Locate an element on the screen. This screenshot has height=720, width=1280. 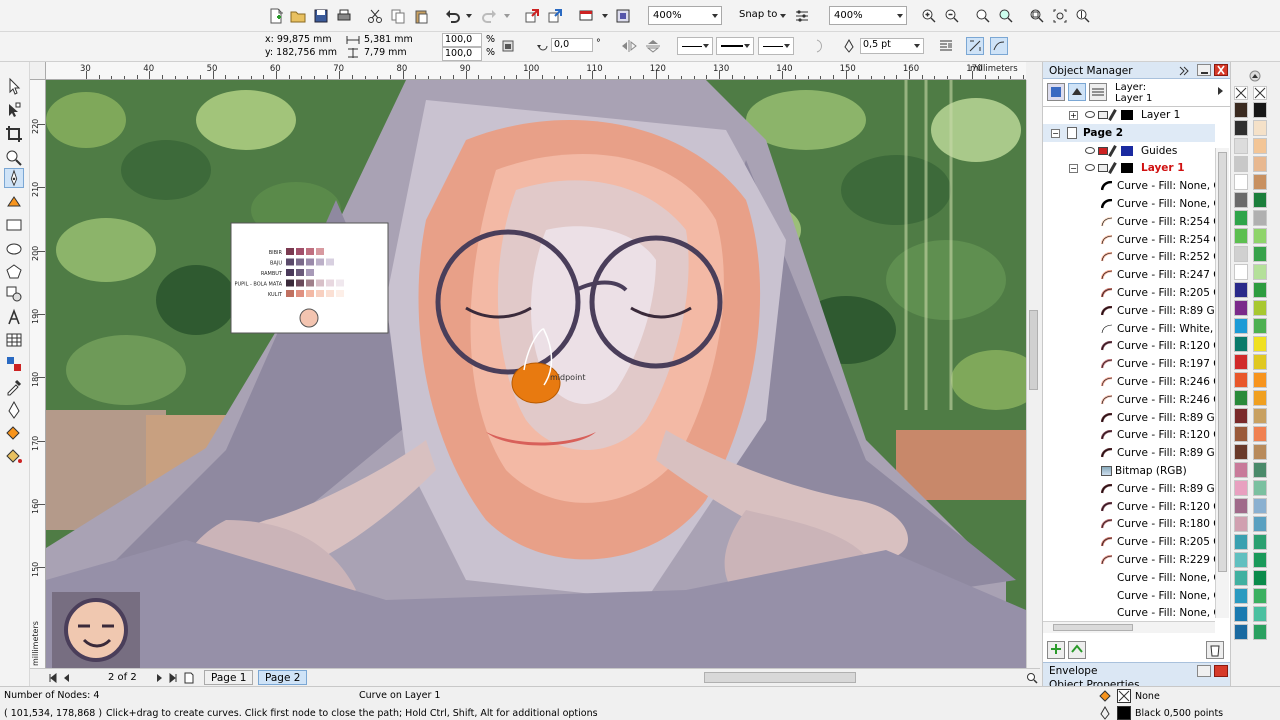
outline-tool-icon is located at coordinates (14, 410).